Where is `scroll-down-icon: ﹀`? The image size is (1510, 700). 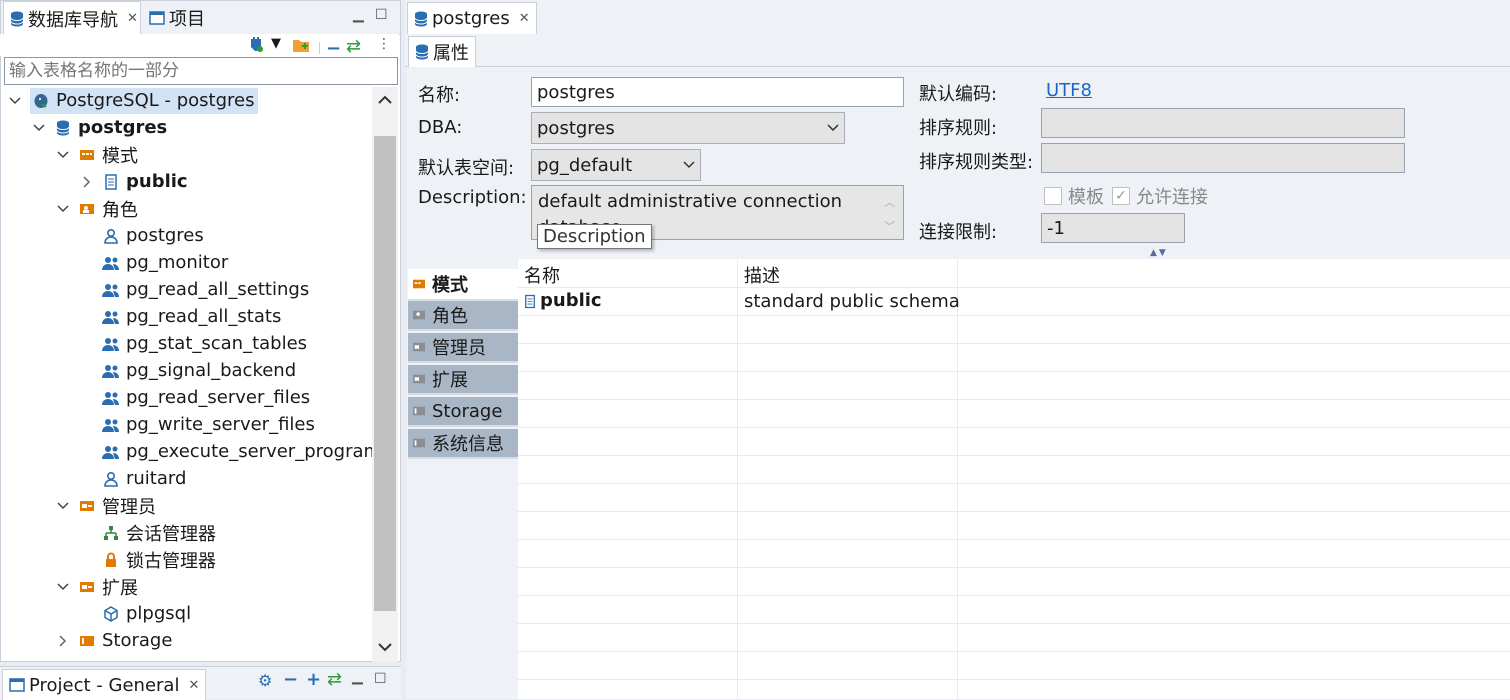
scroll-down-icon: ﹀ is located at coordinates (889, 226).